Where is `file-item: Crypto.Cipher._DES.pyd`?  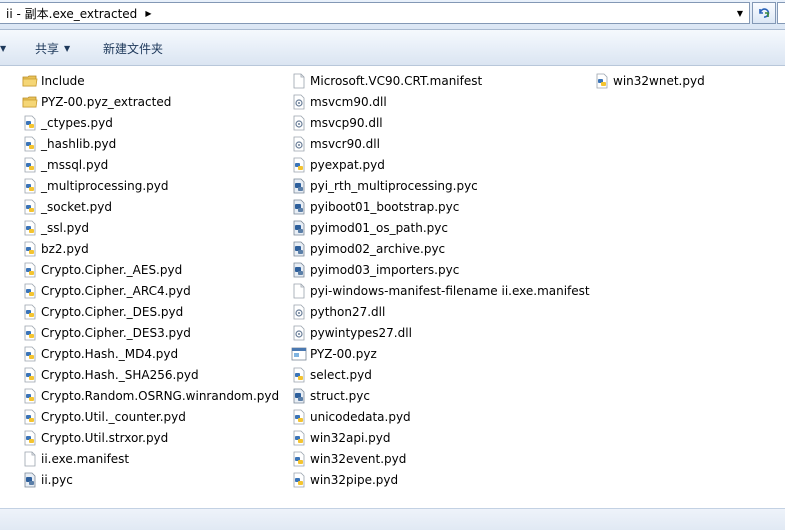
file-item: Crypto.Cipher._DES.pyd is located at coordinates (150, 311).